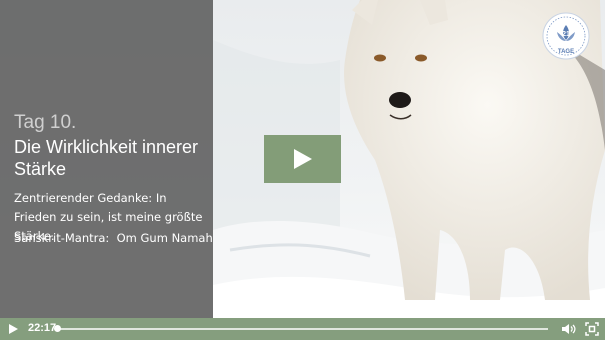 This screenshot has height=340, width=605. Describe the element at coordinates (45, 122) in the screenshot. I see `day-label: Tag 10.` at that location.